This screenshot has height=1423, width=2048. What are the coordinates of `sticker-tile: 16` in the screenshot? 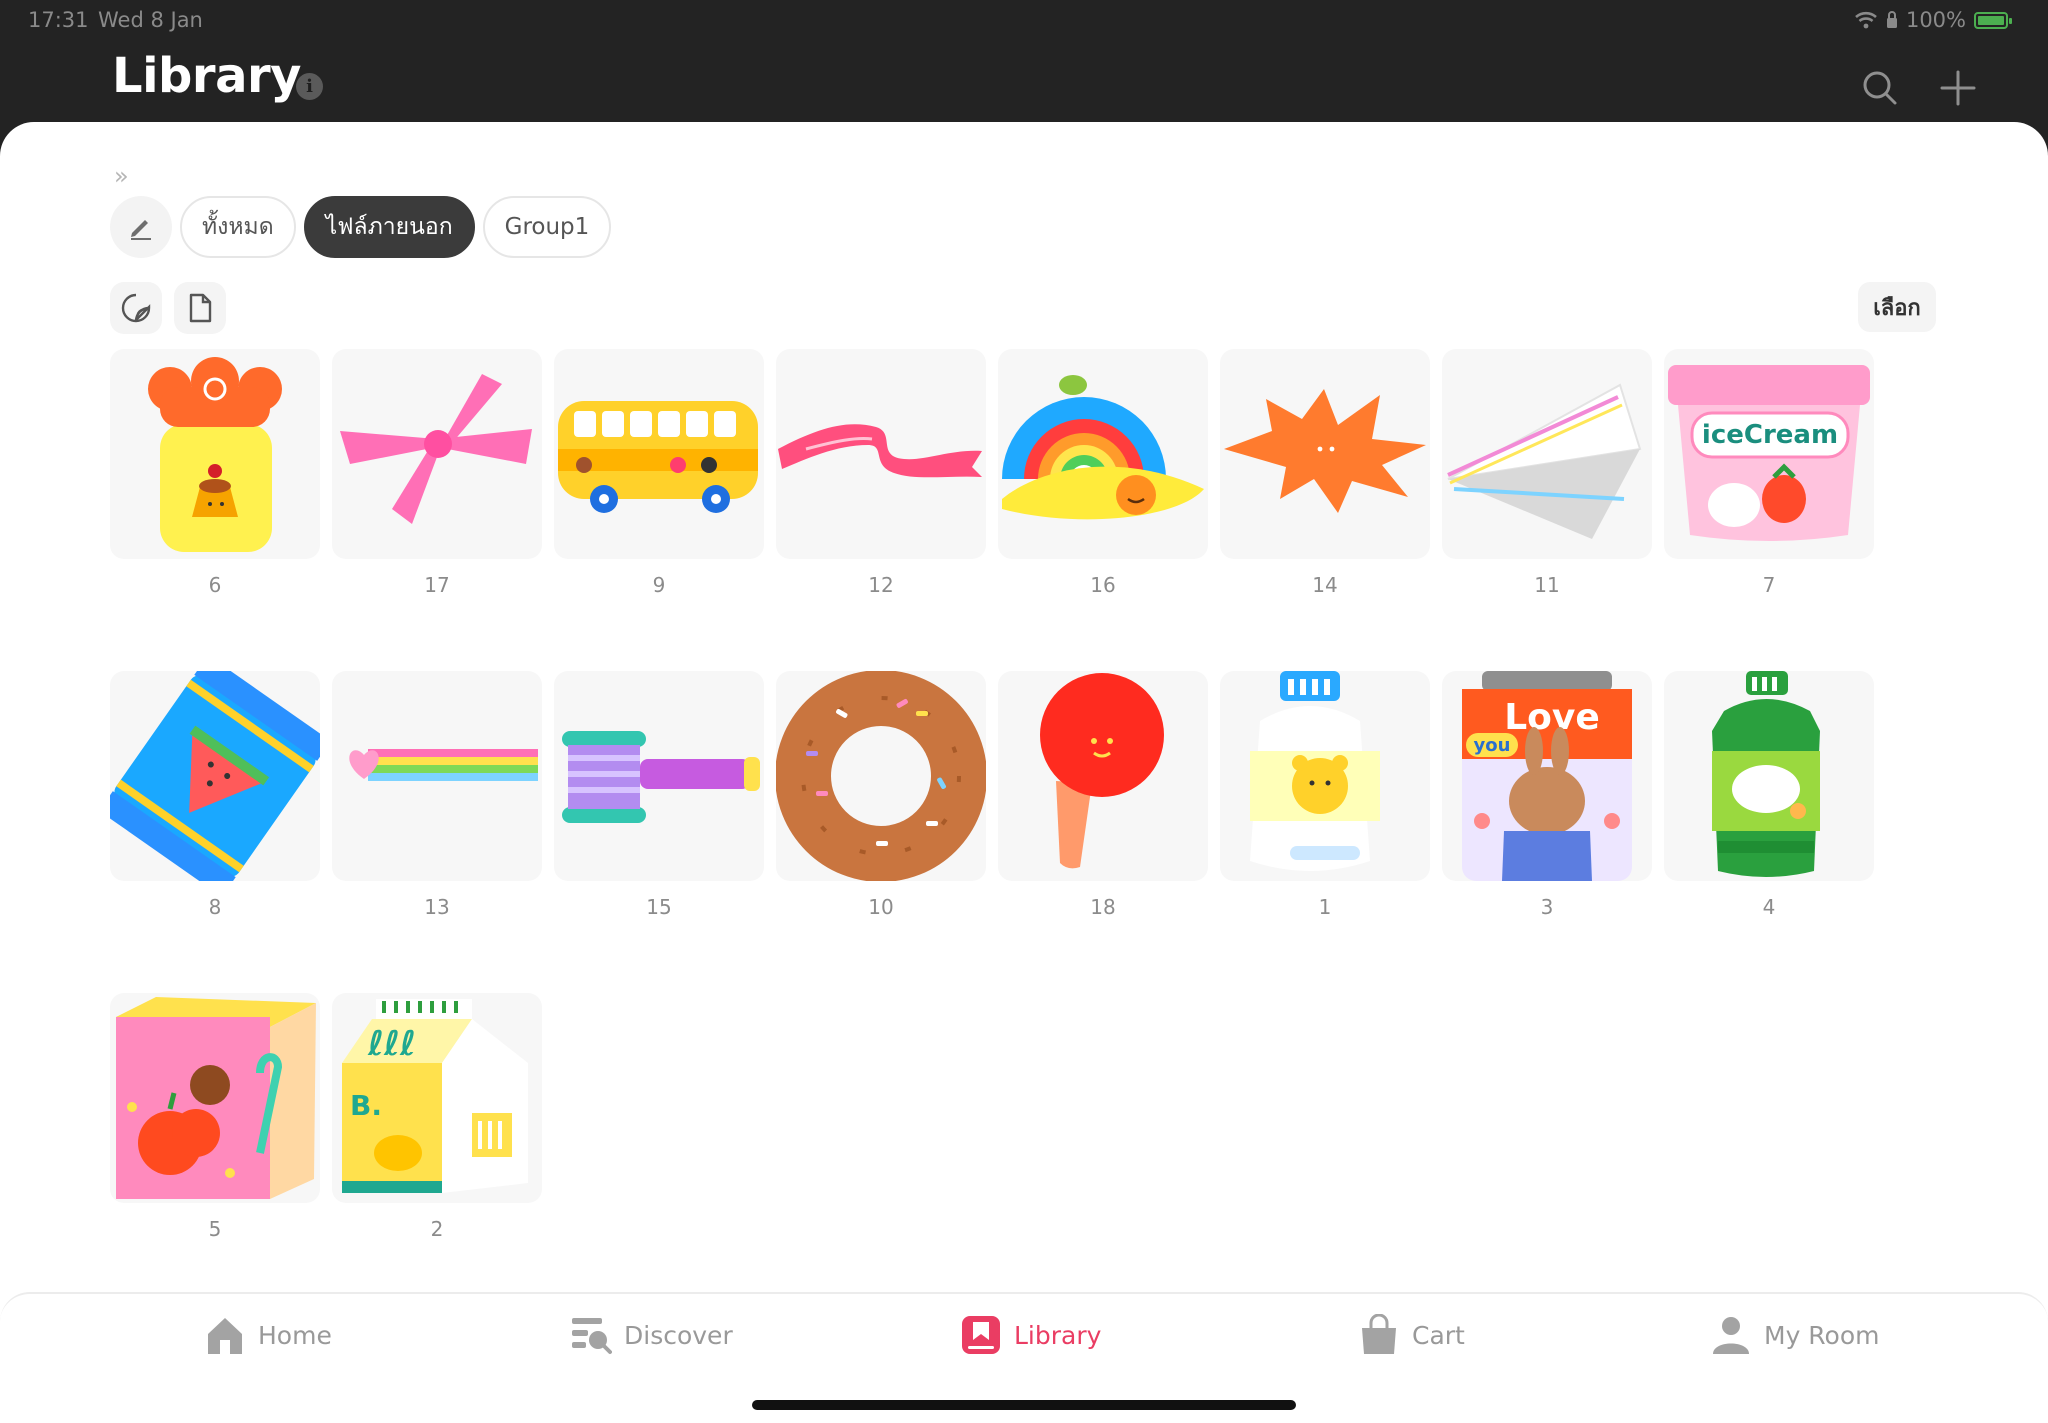 It's located at (1103, 473).